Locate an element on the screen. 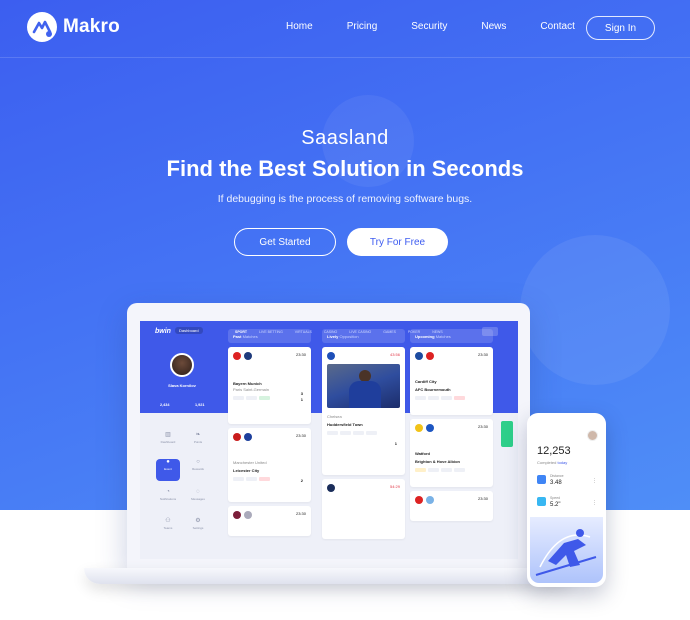 This screenshot has height=620, width=690. stat-value: 5.2" is located at coordinates (555, 505).